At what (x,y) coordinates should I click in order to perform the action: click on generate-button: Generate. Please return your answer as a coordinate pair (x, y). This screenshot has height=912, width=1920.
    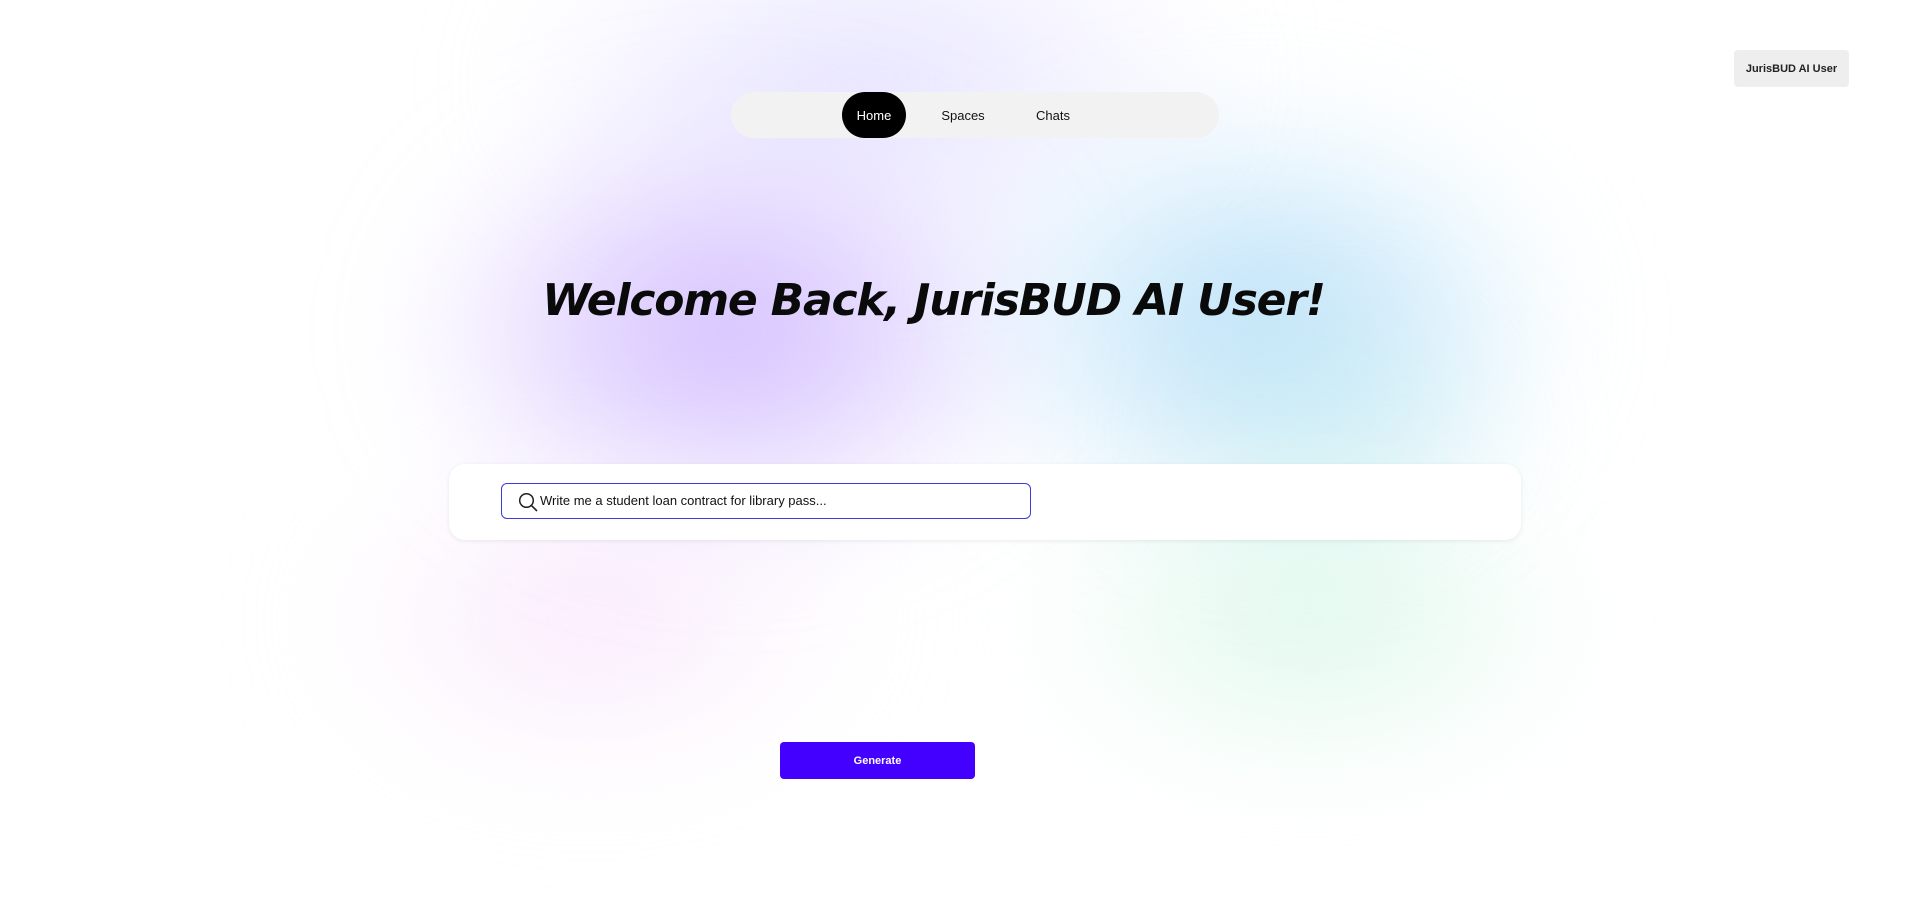
    Looking at the image, I should click on (877, 760).